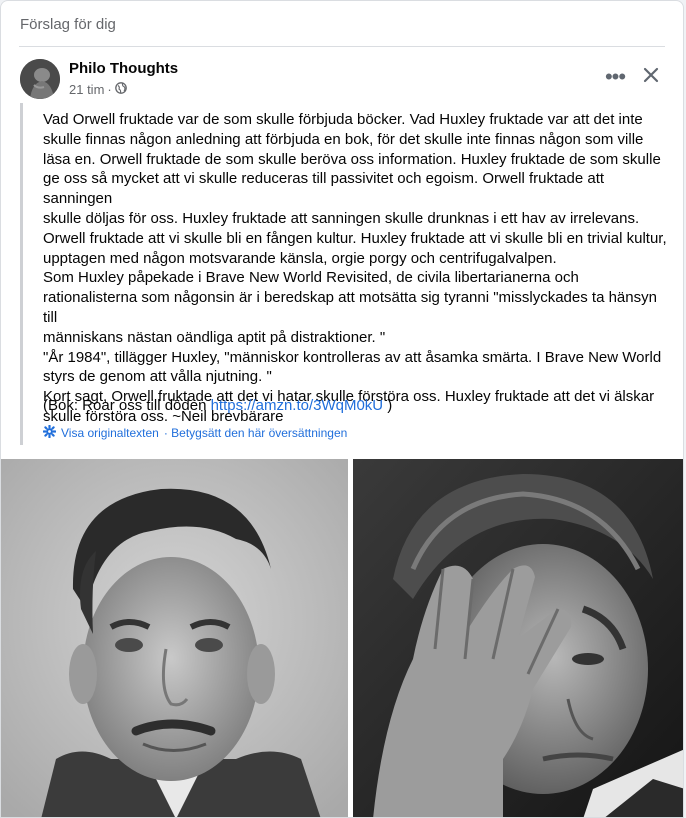 Image resolution: width=686 pixels, height=818 pixels. What do you see at coordinates (120, 89) in the screenshot?
I see `globe-icon` at bounding box center [120, 89].